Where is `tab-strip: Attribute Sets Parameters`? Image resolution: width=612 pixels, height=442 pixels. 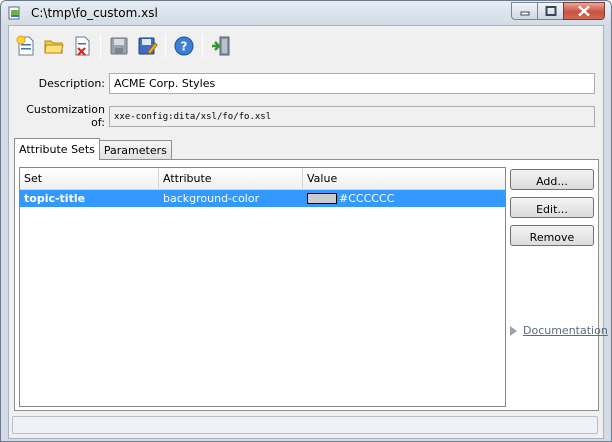
tab-strip: Attribute Sets Parameters is located at coordinates (93, 149).